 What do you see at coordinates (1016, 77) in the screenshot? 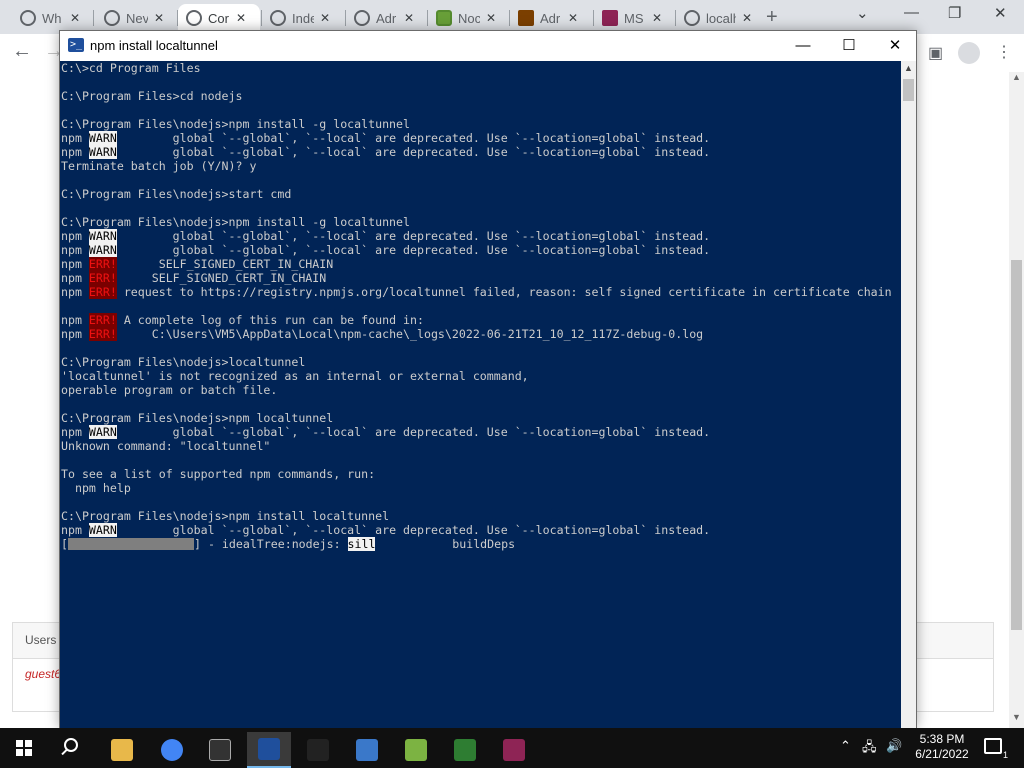
I see `scroll-up-arrow-icon: ▲` at bounding box center [1016, 77].